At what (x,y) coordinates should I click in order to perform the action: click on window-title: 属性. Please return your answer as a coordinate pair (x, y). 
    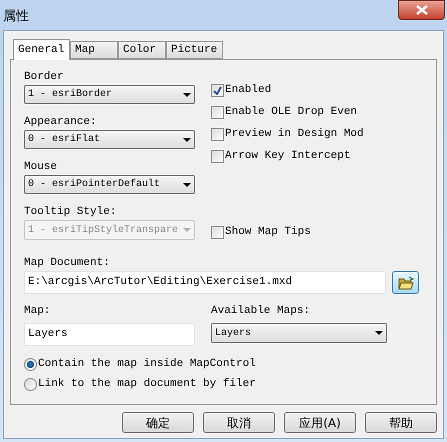
    Looking at the image, I should click on (16, 16).